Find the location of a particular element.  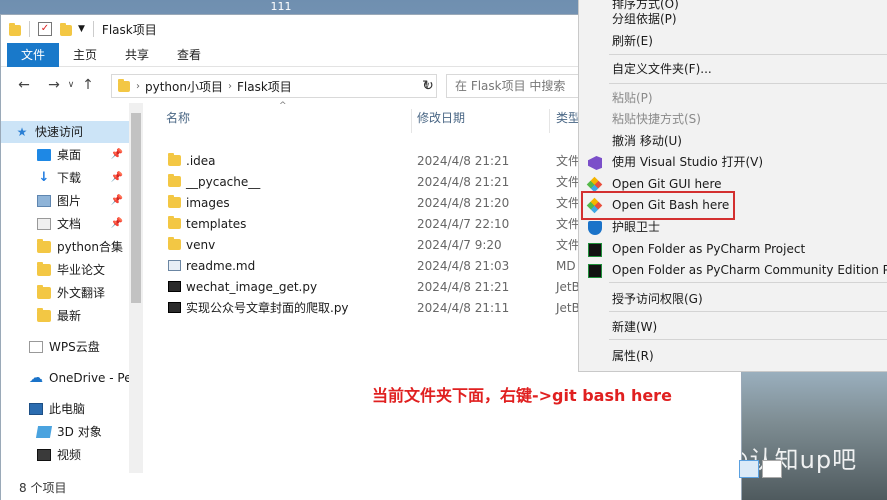

menu-item: 使用 Visual Studio 打开(V) is located at coordinates (733, 162).